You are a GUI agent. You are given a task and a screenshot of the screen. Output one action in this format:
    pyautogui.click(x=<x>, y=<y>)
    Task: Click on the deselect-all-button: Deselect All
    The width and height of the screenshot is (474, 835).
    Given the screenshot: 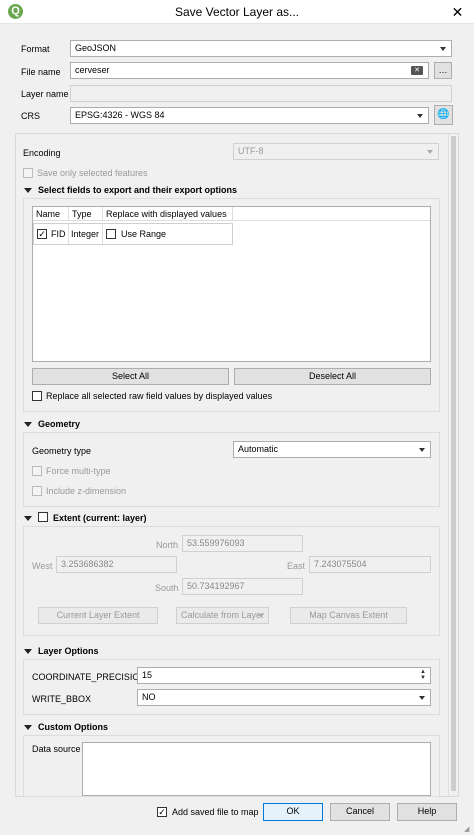 What is the action you would take?
    pyautogui.click(x=332, y=376)
    